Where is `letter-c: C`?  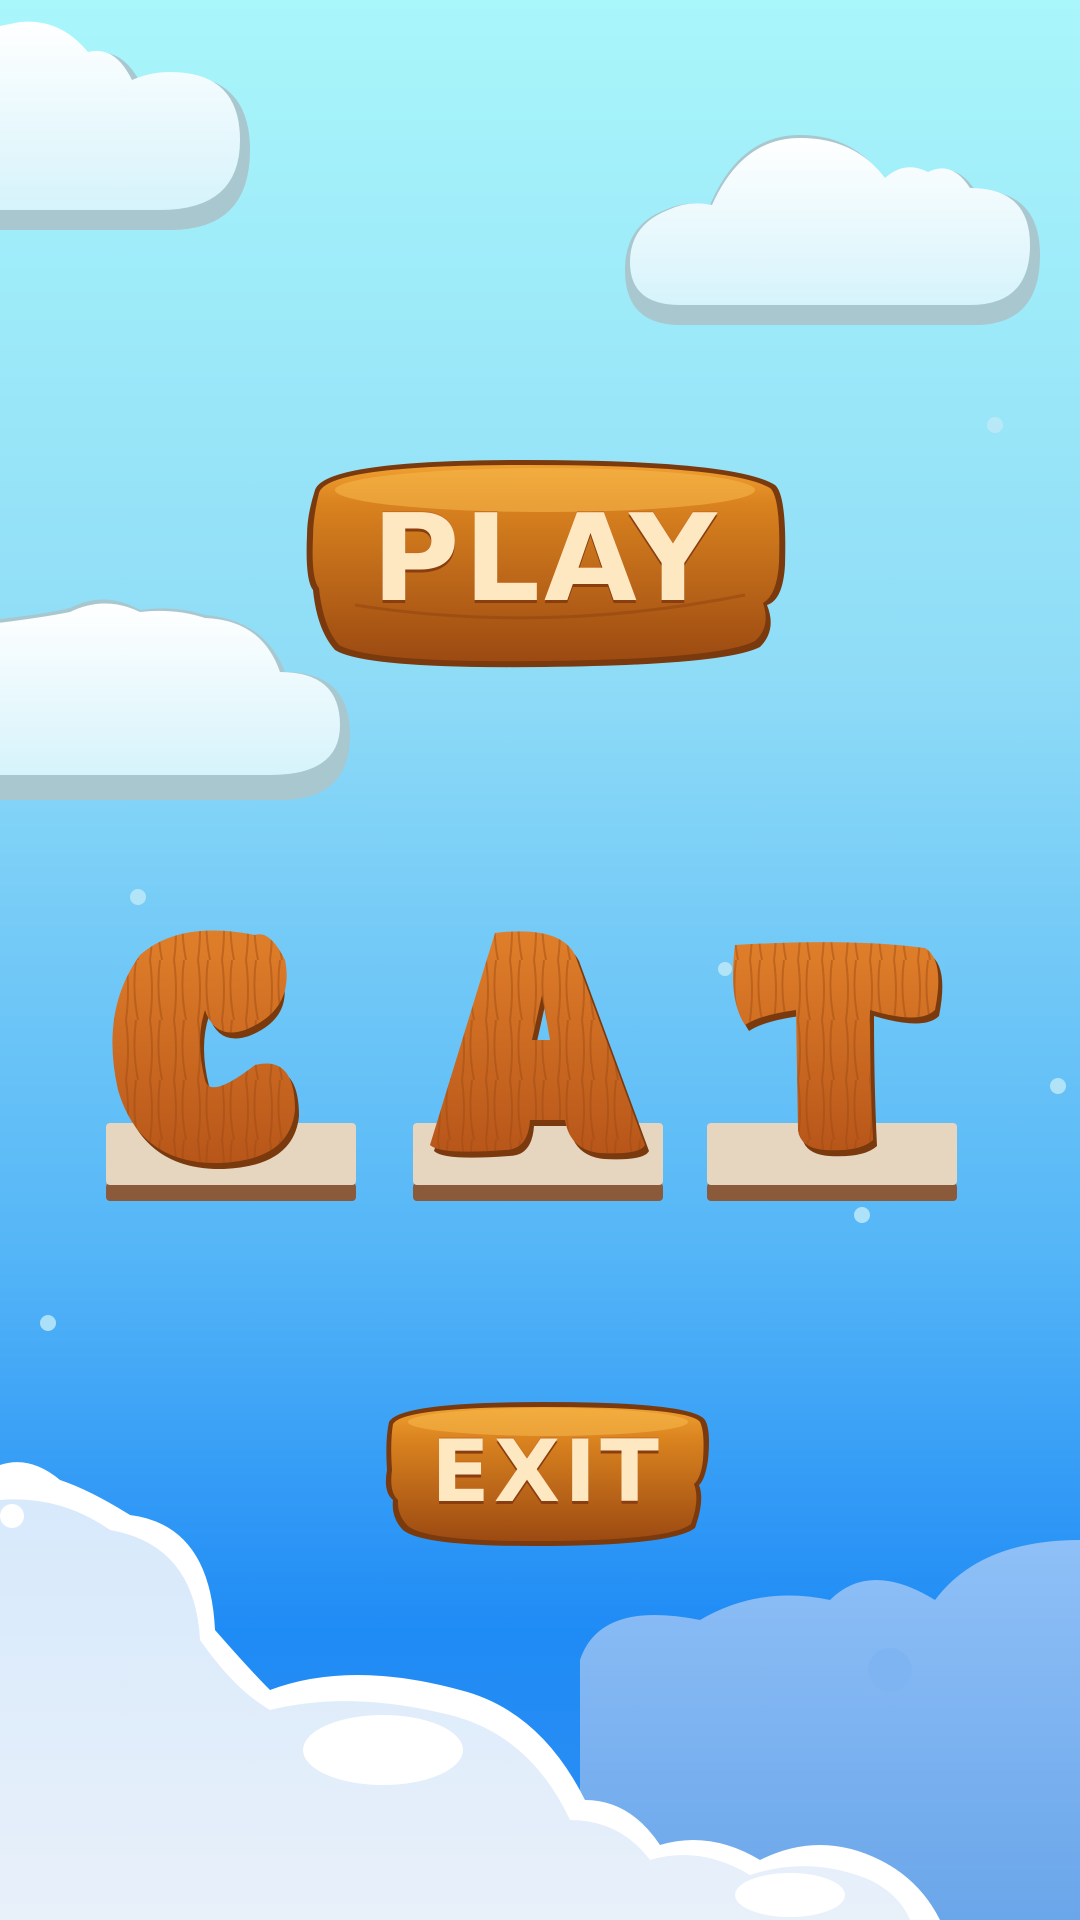
letter-c: C is located at coordinates (231, 1040).